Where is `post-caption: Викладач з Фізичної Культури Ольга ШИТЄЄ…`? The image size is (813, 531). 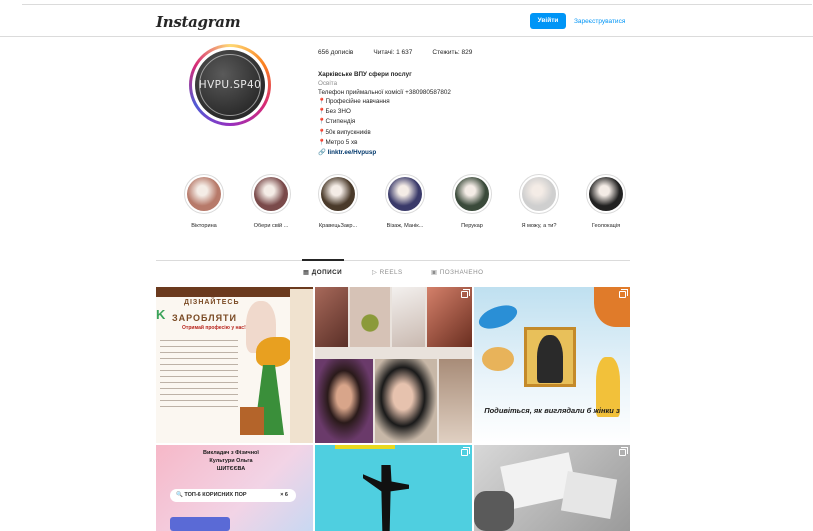
post-caption: Викладач з Фізичної Культури Ольга ШИТЄЄ… is located at coordinates (231, 461).